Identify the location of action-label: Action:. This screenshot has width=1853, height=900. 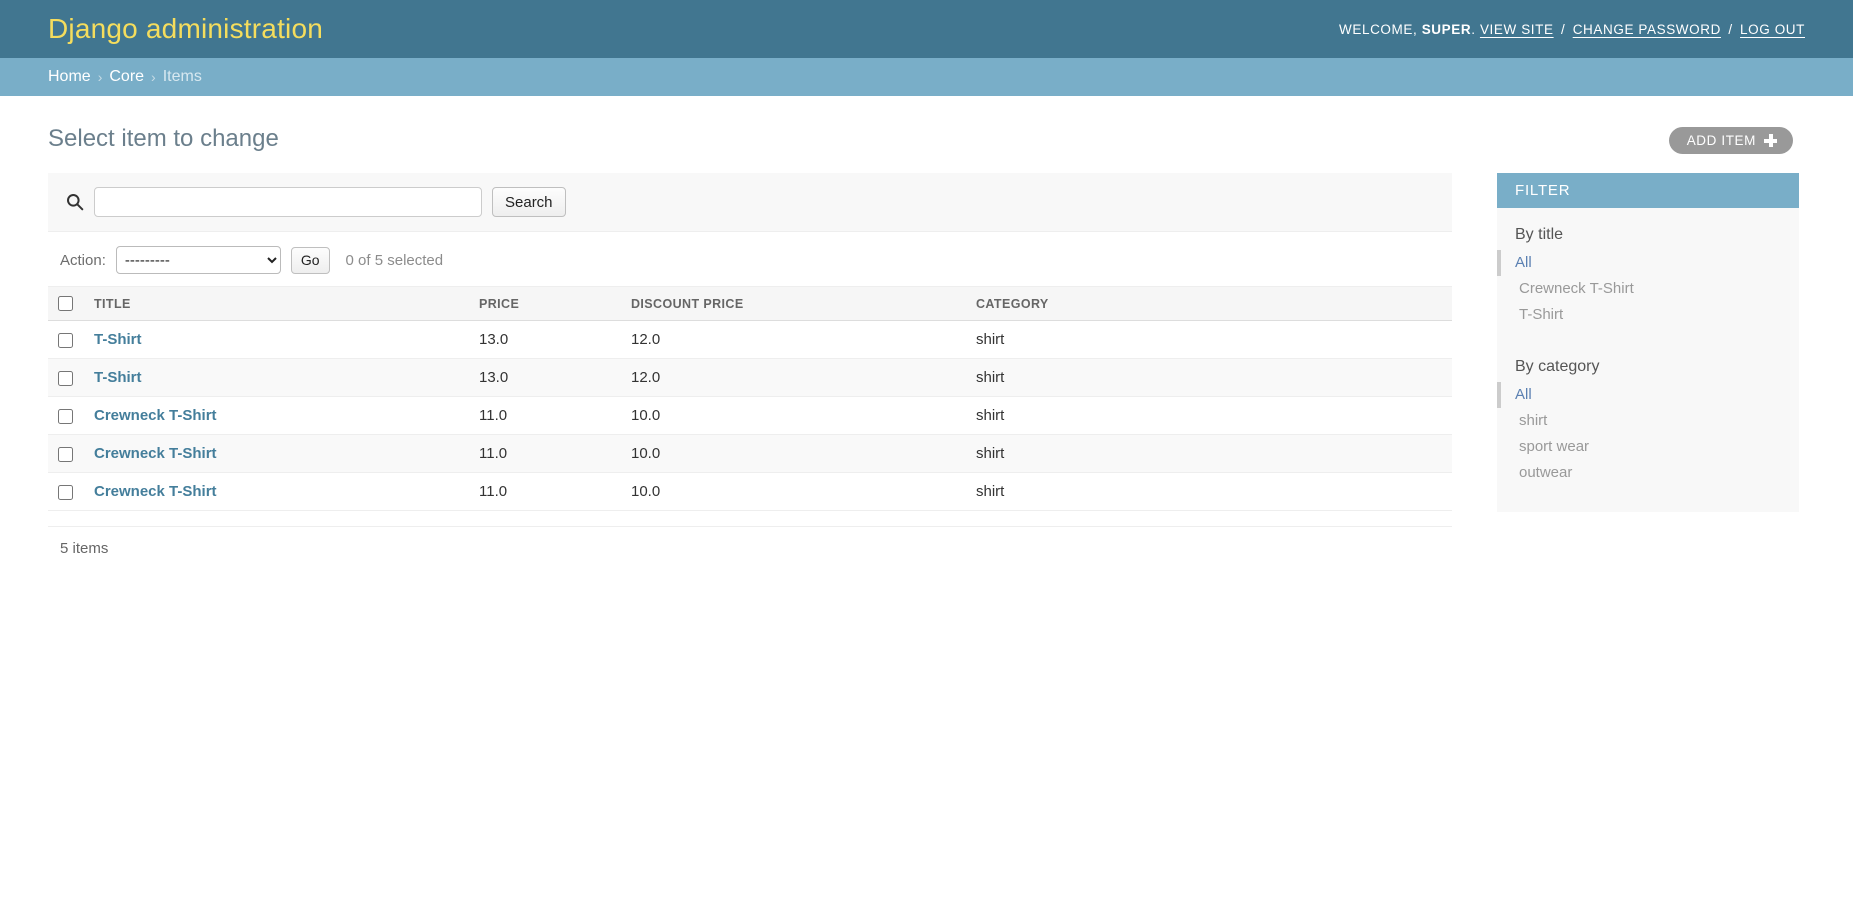
(83, 260).